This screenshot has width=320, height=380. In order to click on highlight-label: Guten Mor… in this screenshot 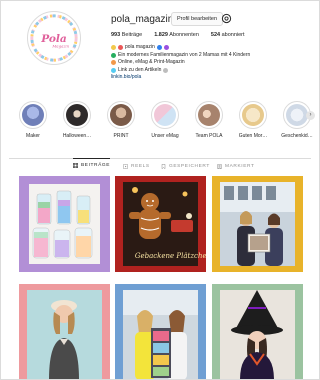, I will do `click(253, 136)`.